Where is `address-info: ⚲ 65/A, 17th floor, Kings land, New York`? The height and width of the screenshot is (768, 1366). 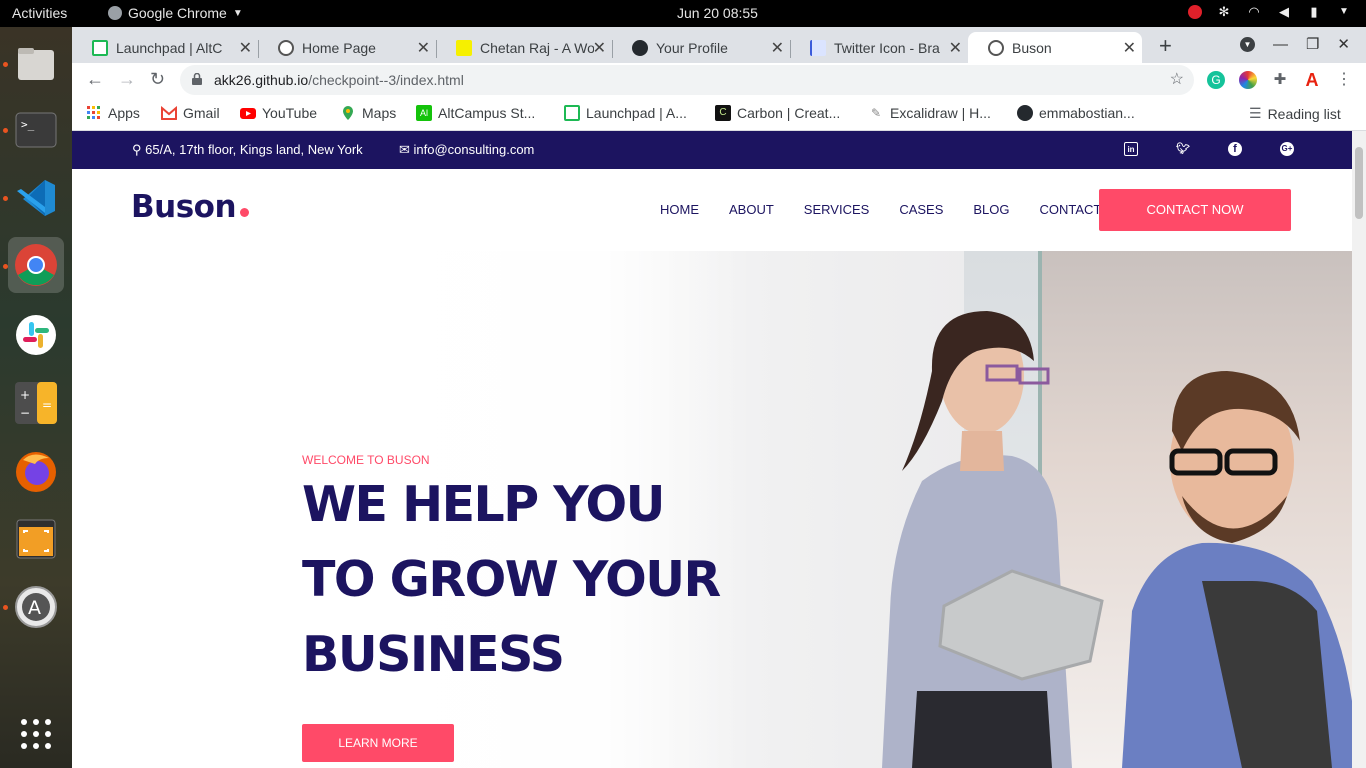 address-info: ⚲ 65/A, 17th floor, Kings land, New York is located at coordinates (247, 150).